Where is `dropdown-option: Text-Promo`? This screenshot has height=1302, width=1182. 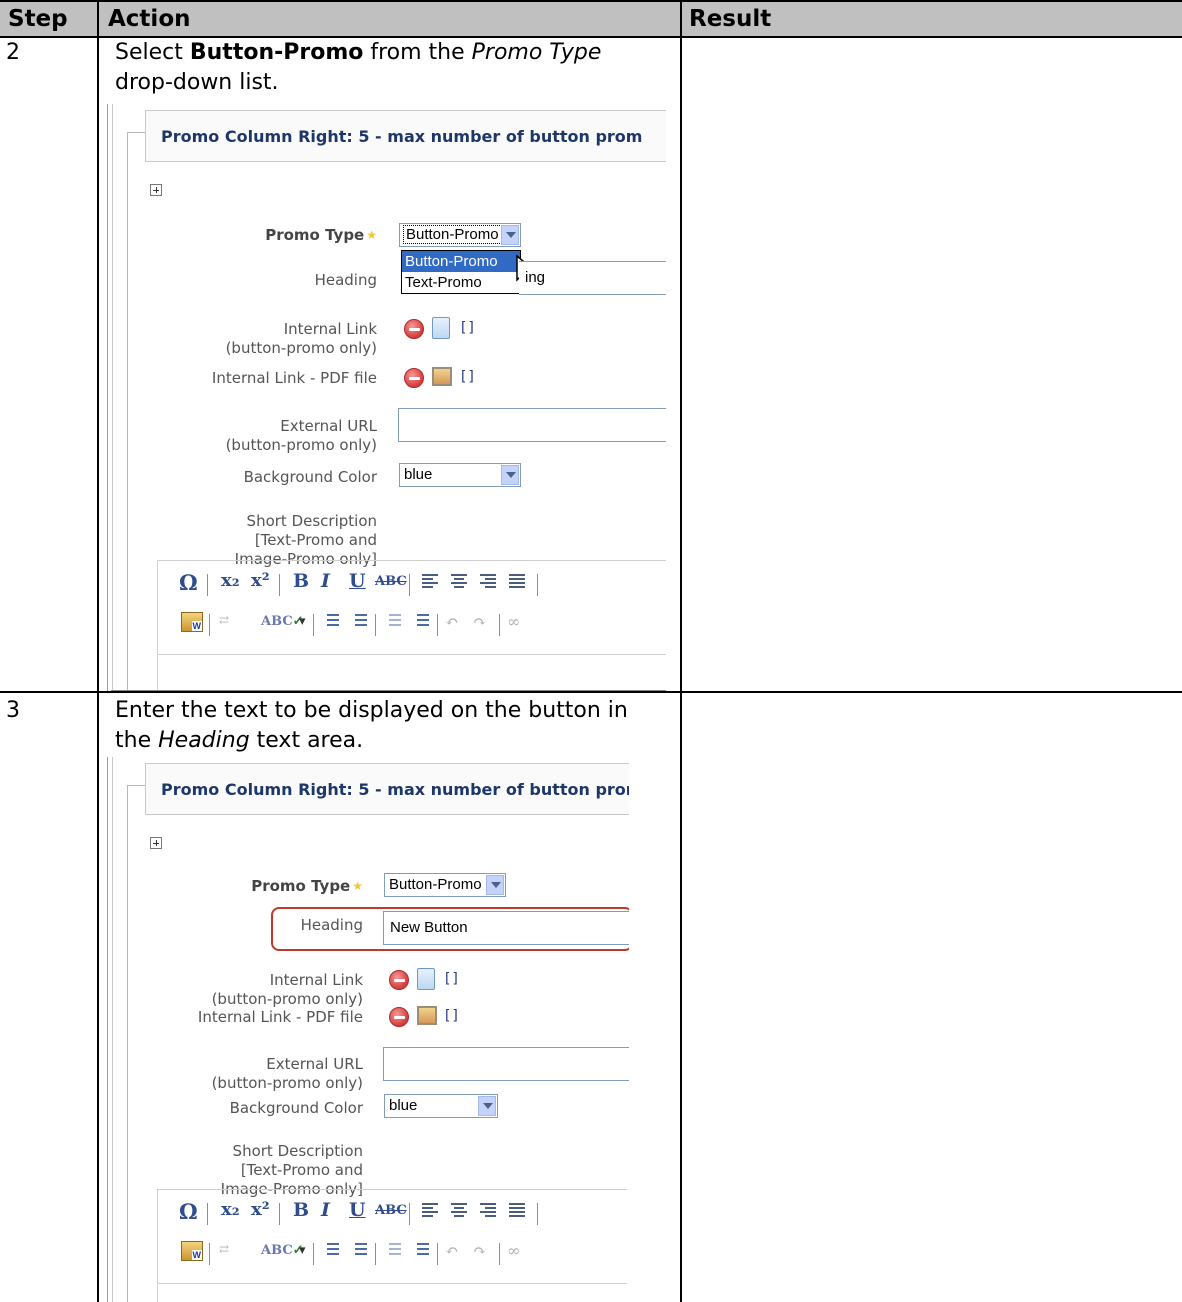
dropdown-option: Text-Promo is located at coordinates (461, 282).